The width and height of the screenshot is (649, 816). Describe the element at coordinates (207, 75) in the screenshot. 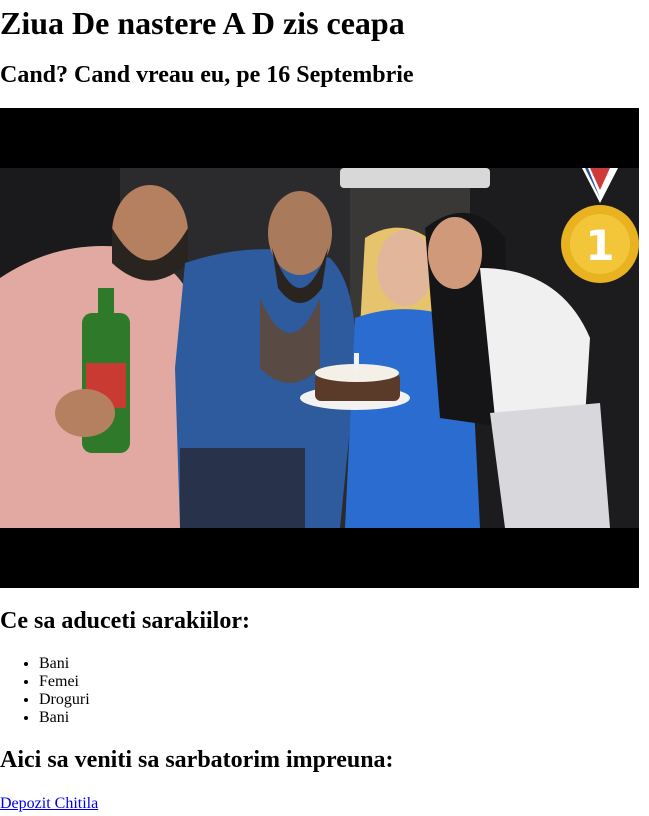

I see `event-date-subtitle: Cand? Cand vreau eu, pe 16 Septembrie` at that location.